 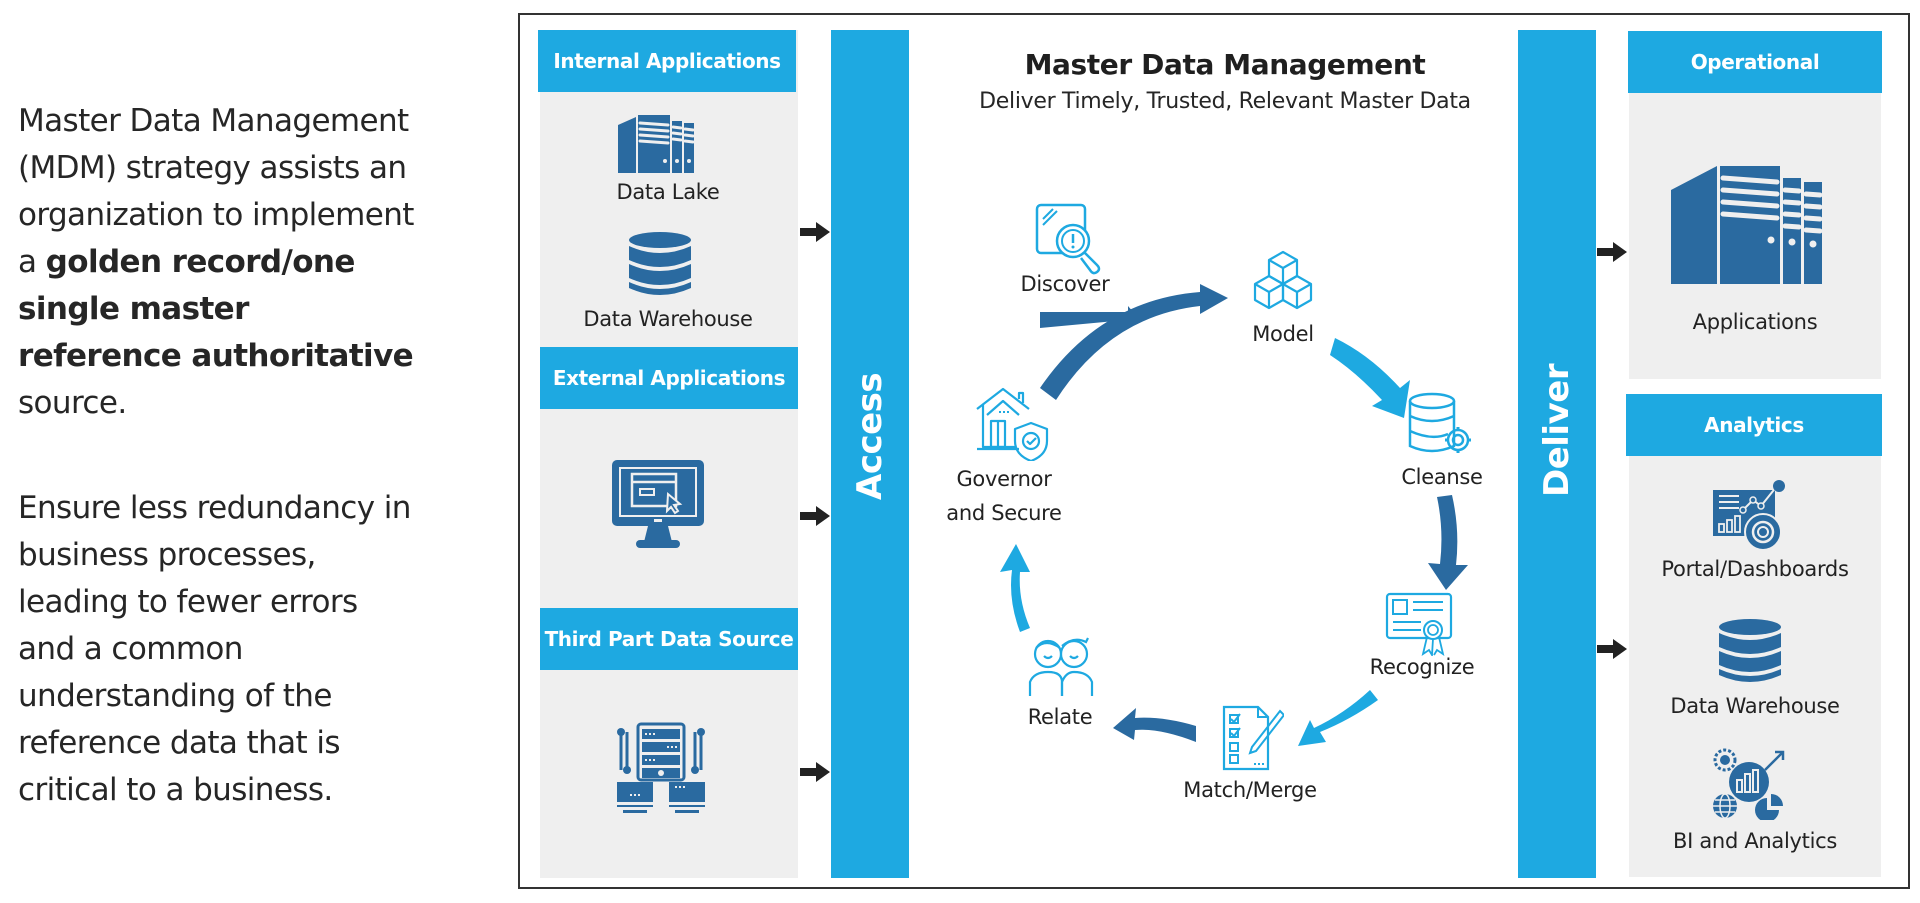 What do you see at coordinates (1420, 624) in the screenshot?
I see `certificate-icon` at bounding box center [1420, 624].